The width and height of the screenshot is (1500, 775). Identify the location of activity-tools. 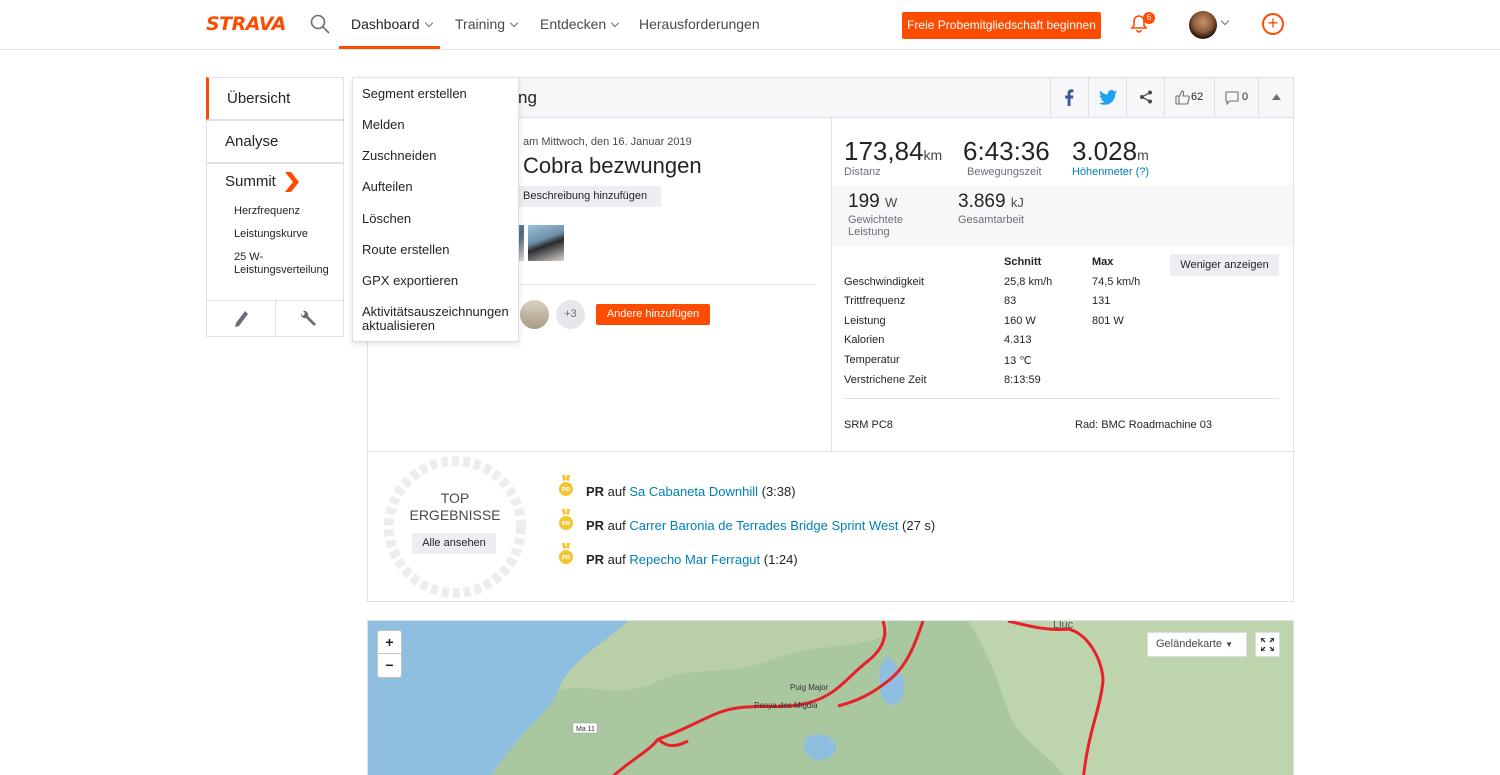
(275, 318).